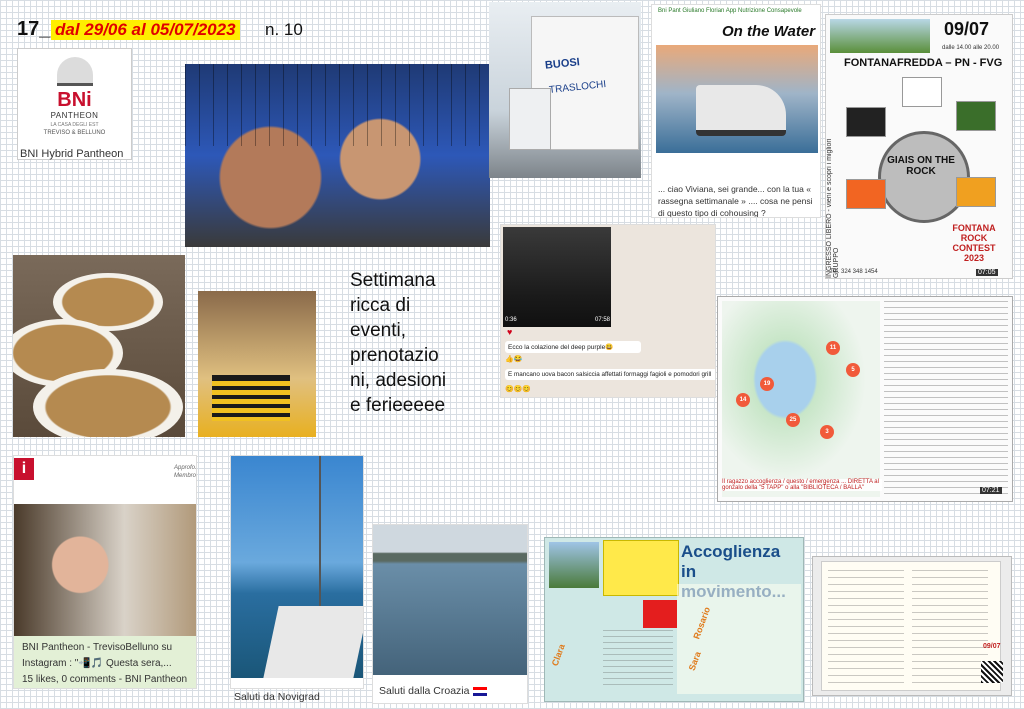 Image resolution: width=1024 pixels, height=709 pixels. What do you see at coordinates (853, 370) in the screenshot?
I see `map-pin: 5` at bounding box center [853, 370].